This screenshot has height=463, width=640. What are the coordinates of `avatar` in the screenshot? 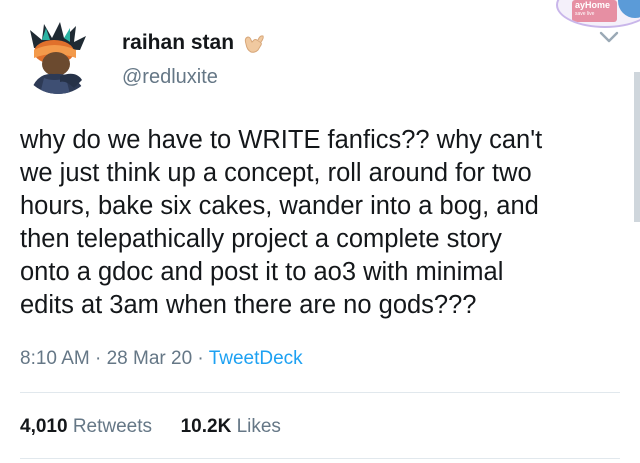 It's located at (58, 56).